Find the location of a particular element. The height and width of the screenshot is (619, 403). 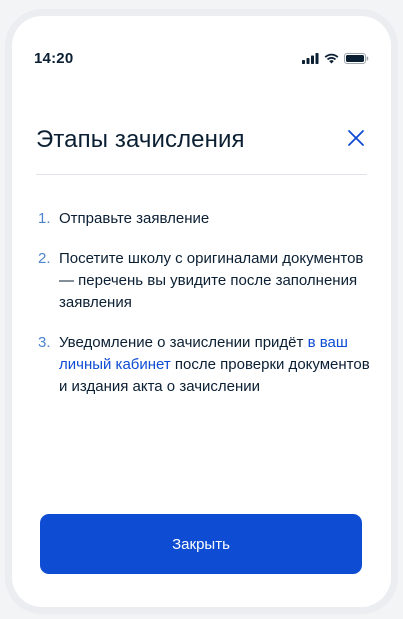

close-modal-button: Закрыть is located at coordinates (201, 544).